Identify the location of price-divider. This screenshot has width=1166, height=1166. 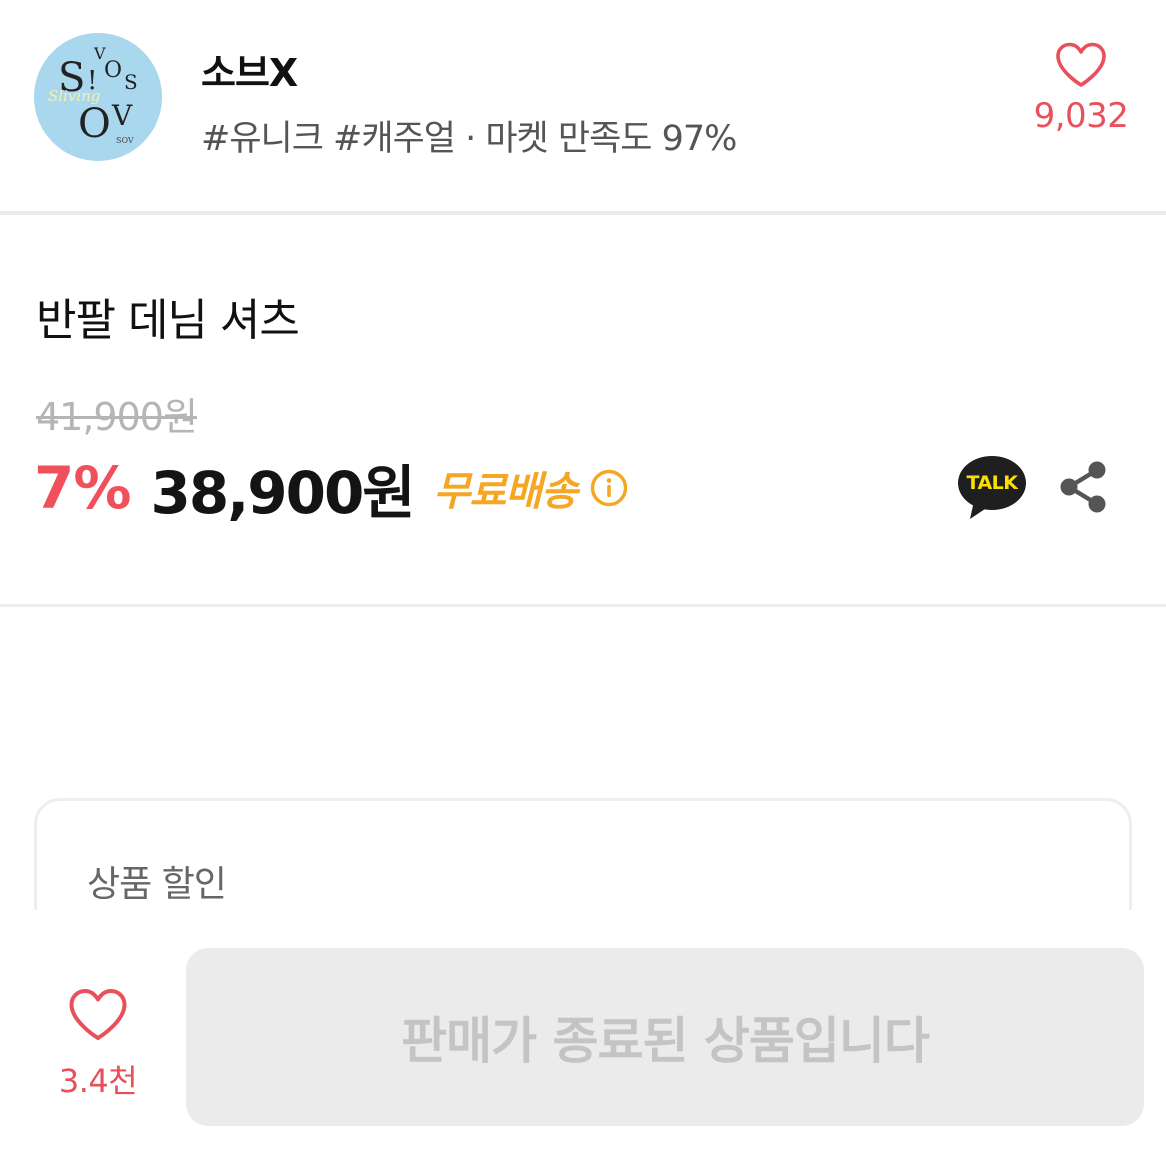
(583, 605).